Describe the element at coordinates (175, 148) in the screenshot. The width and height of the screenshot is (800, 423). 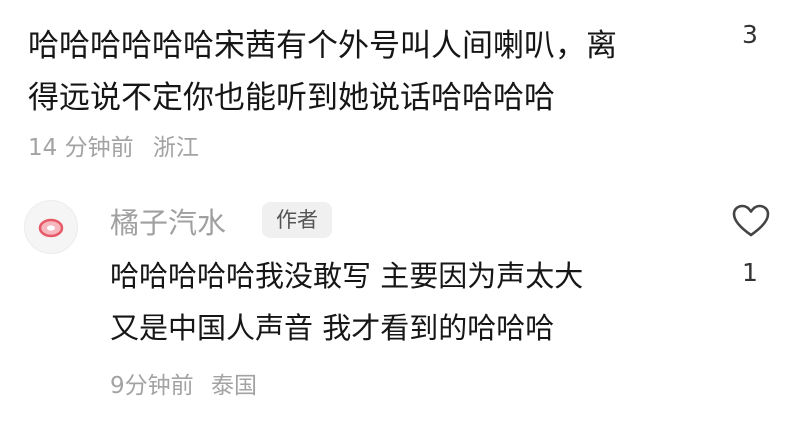
I see `comment-location: 浙江` at that location.